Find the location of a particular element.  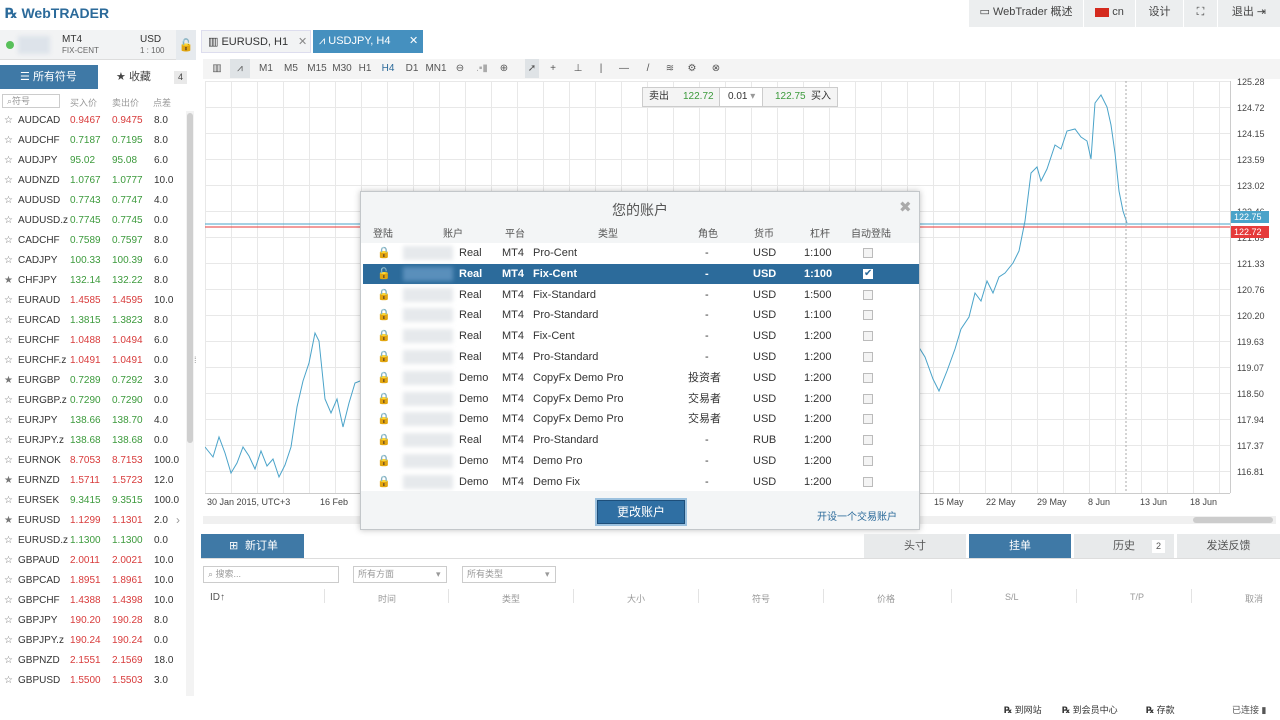

list-item: ☆ EURJPY.z 138.68 138.68 0.0 is located at coordinates (93, 441).